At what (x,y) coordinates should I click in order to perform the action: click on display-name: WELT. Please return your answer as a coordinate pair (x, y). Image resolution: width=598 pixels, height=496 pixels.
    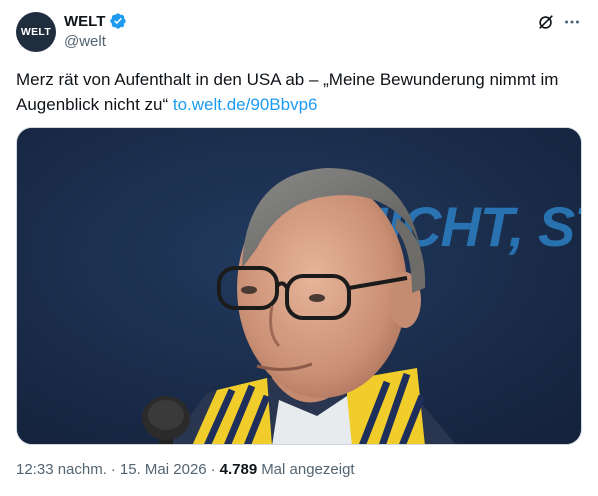
    Looking at the image, I should click on (84, 21).